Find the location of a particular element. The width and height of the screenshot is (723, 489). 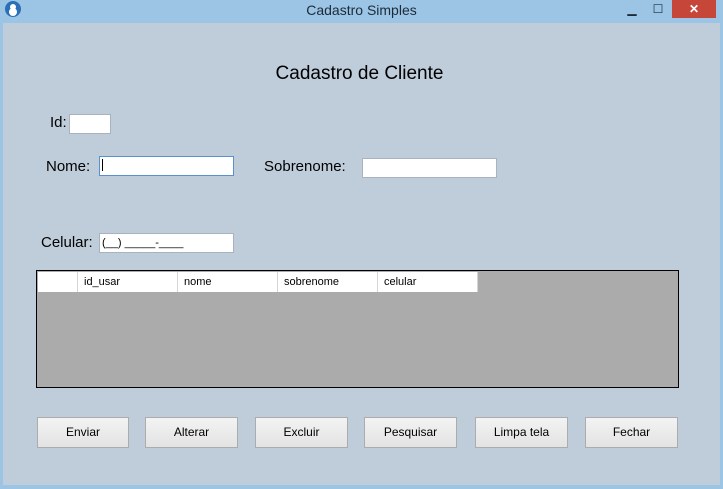

sobrenome-label: Sobrenome: is located at coordinates (305, 166).